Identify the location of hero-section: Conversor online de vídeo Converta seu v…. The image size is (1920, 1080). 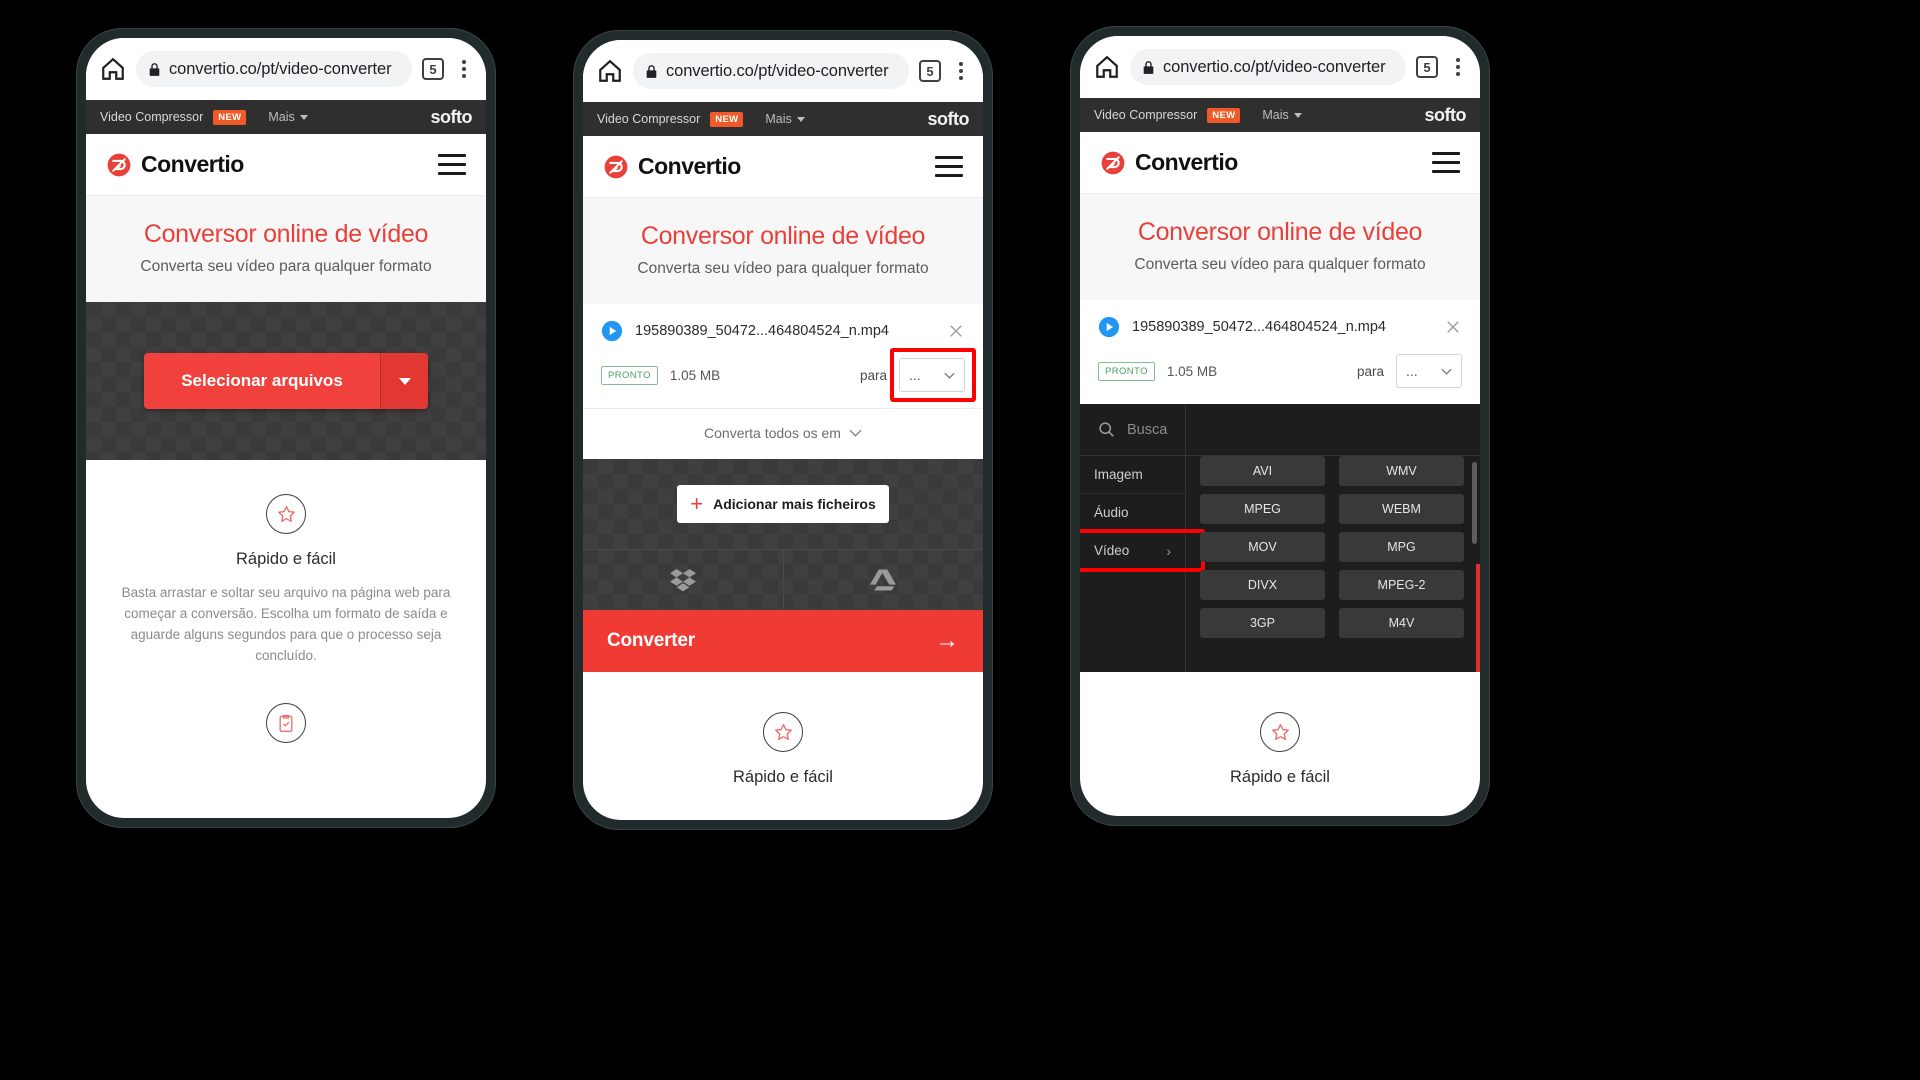
(1280, 247).